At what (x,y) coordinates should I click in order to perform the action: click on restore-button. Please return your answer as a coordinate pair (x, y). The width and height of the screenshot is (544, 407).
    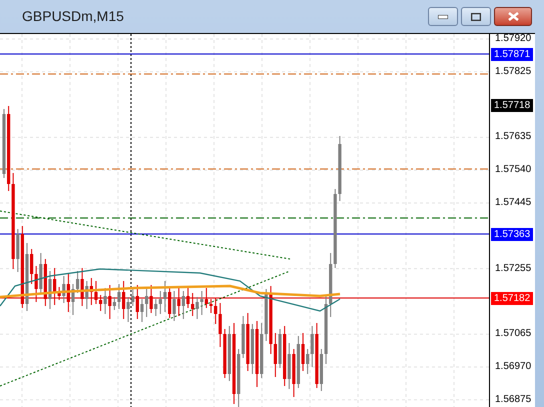
    Looking at the image, I should click on (476, 16).